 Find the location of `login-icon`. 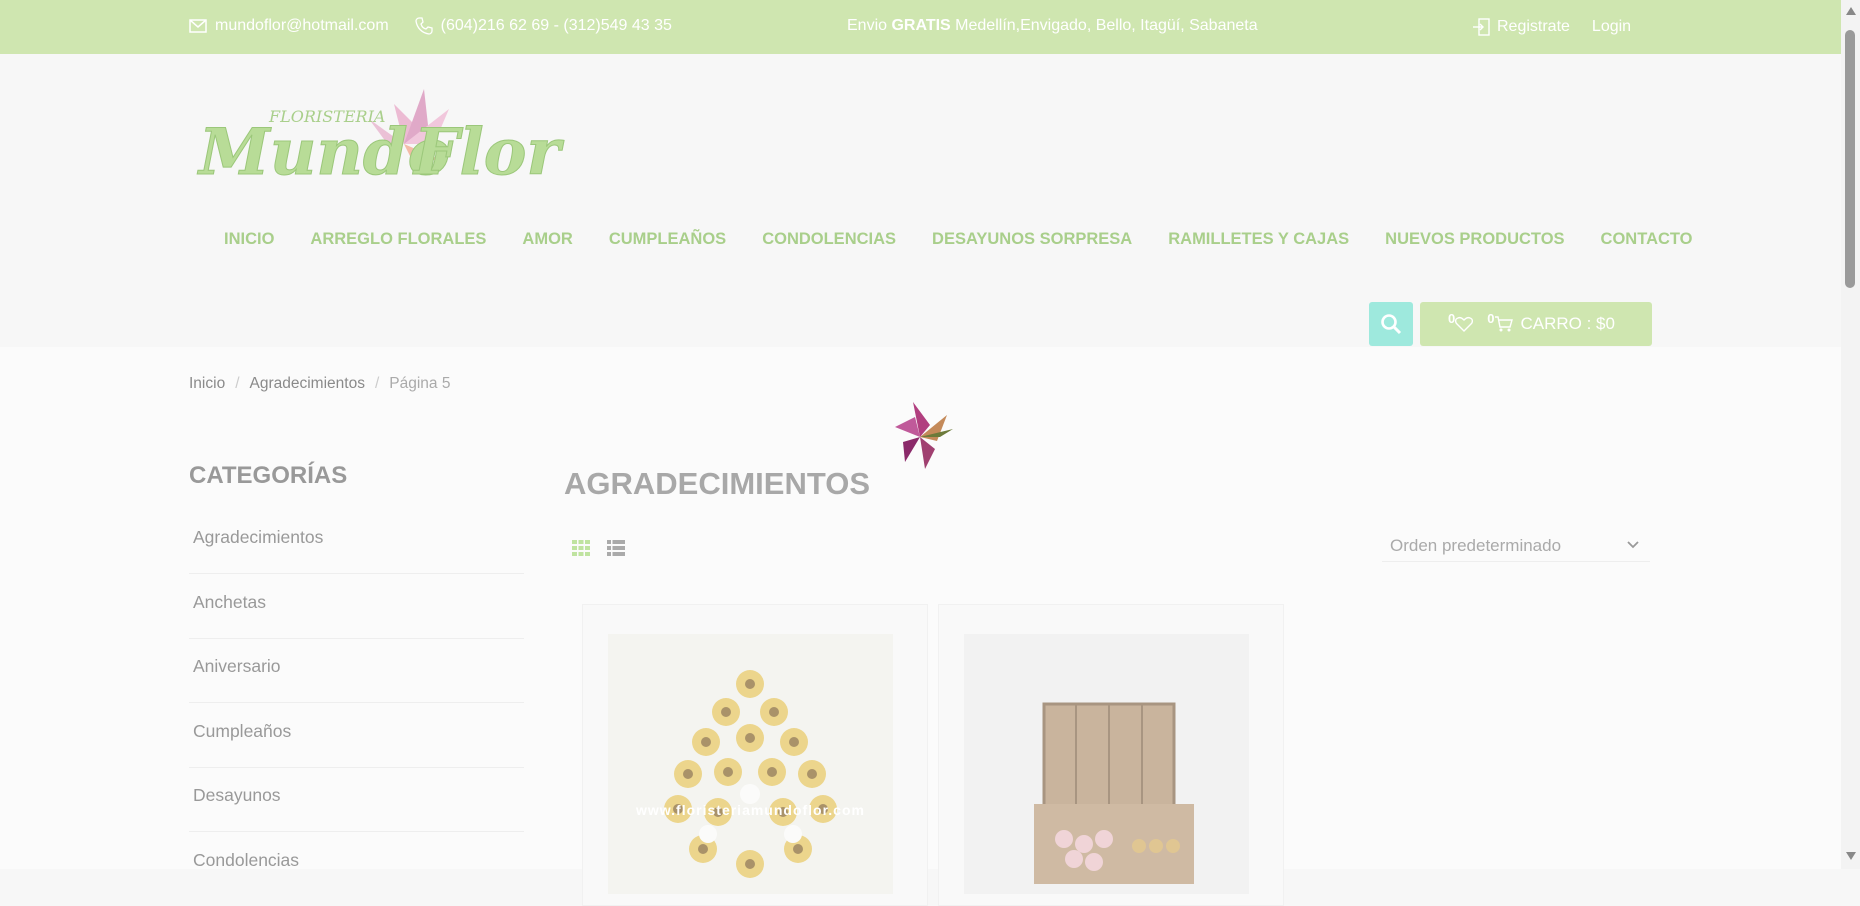

login-icon is located at coordinates (1481, 27).